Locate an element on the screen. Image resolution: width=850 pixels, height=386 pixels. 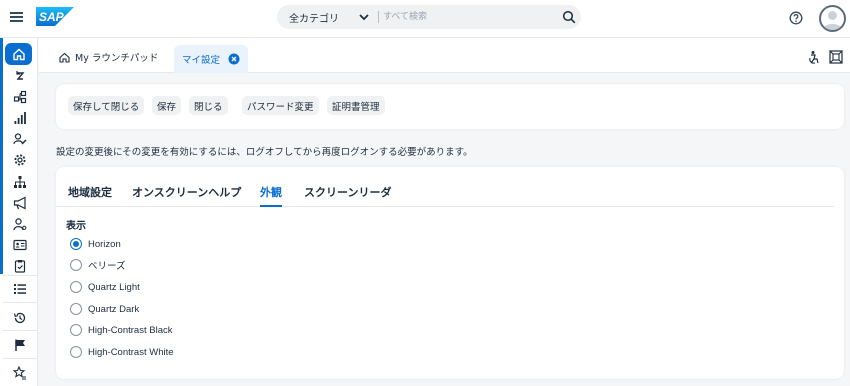
change-password-button: パスワード変更 is located at coordinates (280, 105).